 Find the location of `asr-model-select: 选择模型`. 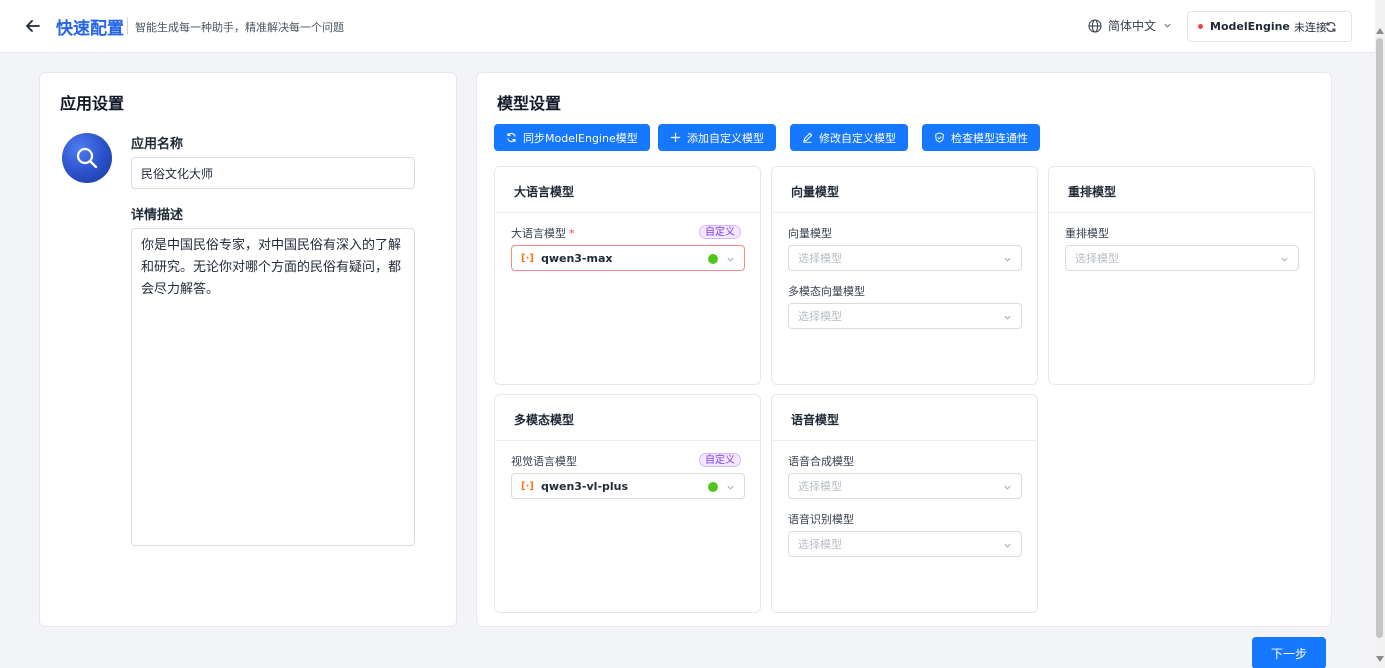

asr-model-select: 选择模型 is located at coordinates (905, 544).